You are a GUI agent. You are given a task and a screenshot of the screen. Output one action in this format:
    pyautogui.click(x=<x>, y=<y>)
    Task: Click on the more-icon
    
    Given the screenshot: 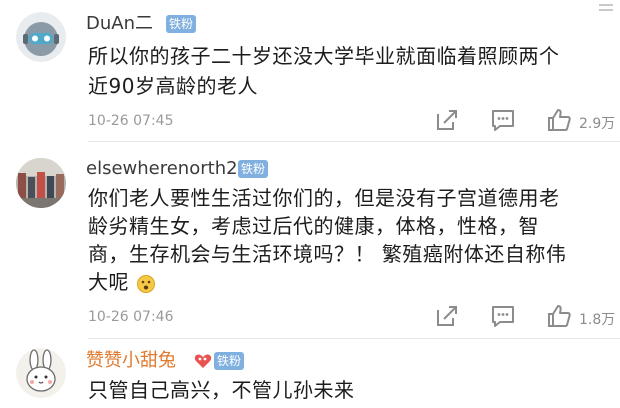 What is the action you would take?
    pyautogui.click(x=606, y=9)
    